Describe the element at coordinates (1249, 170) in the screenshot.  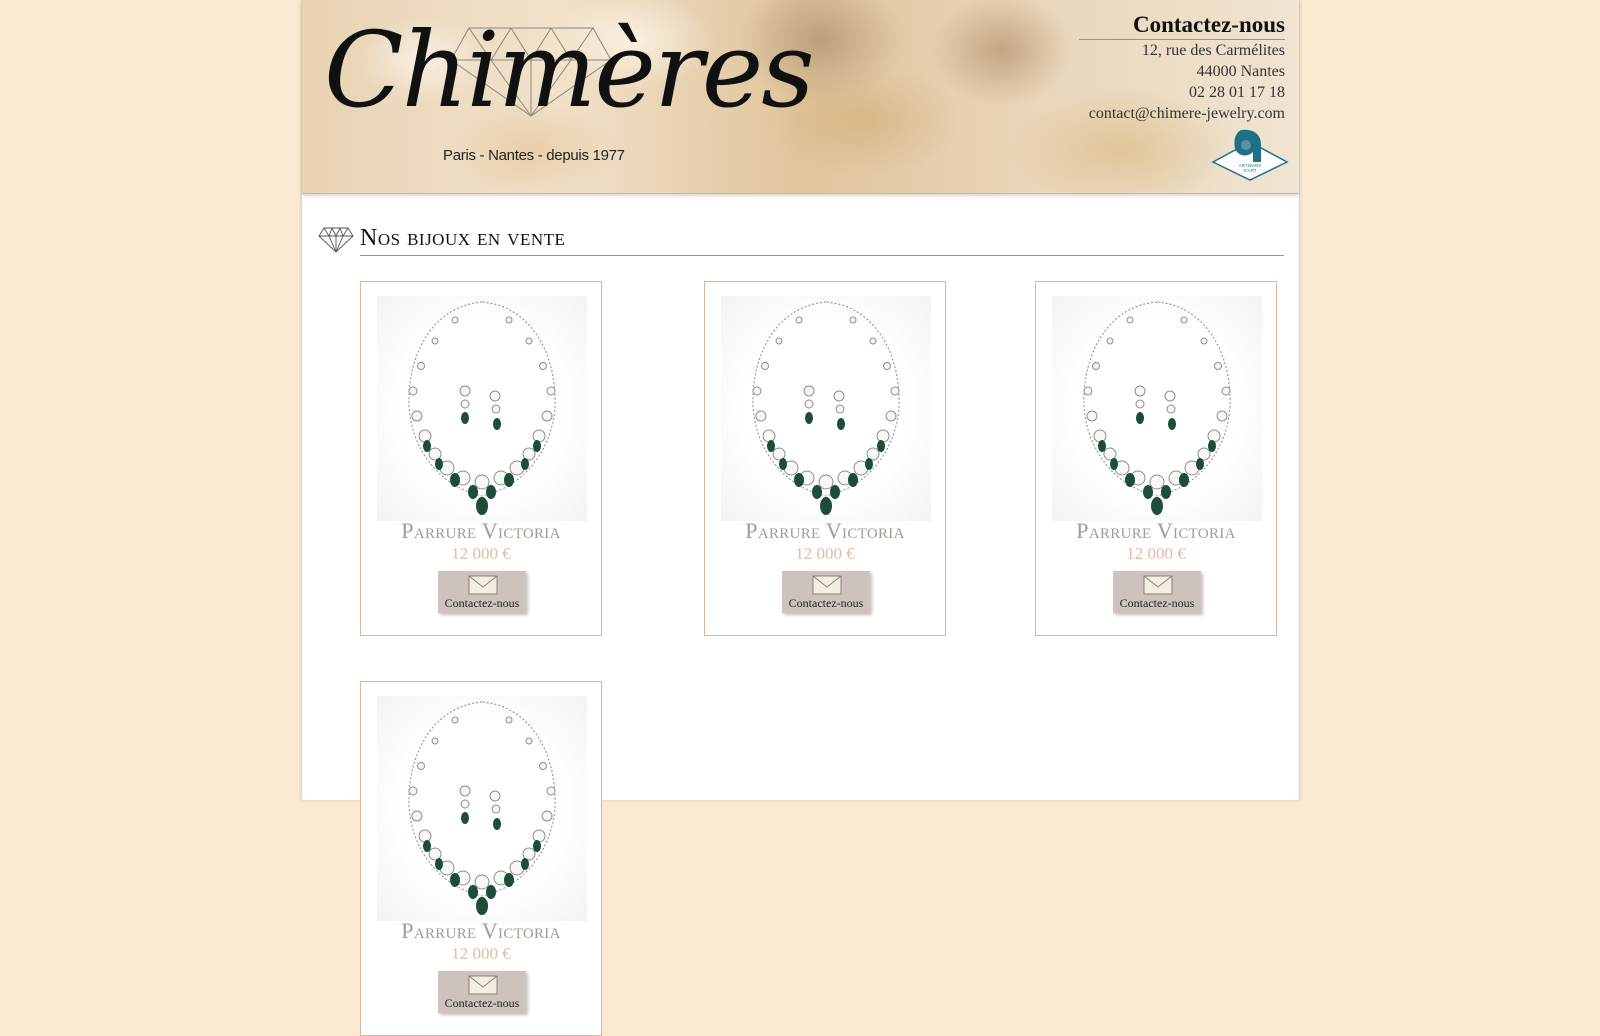
I see `badge-text-line2: D'ART` at that location.